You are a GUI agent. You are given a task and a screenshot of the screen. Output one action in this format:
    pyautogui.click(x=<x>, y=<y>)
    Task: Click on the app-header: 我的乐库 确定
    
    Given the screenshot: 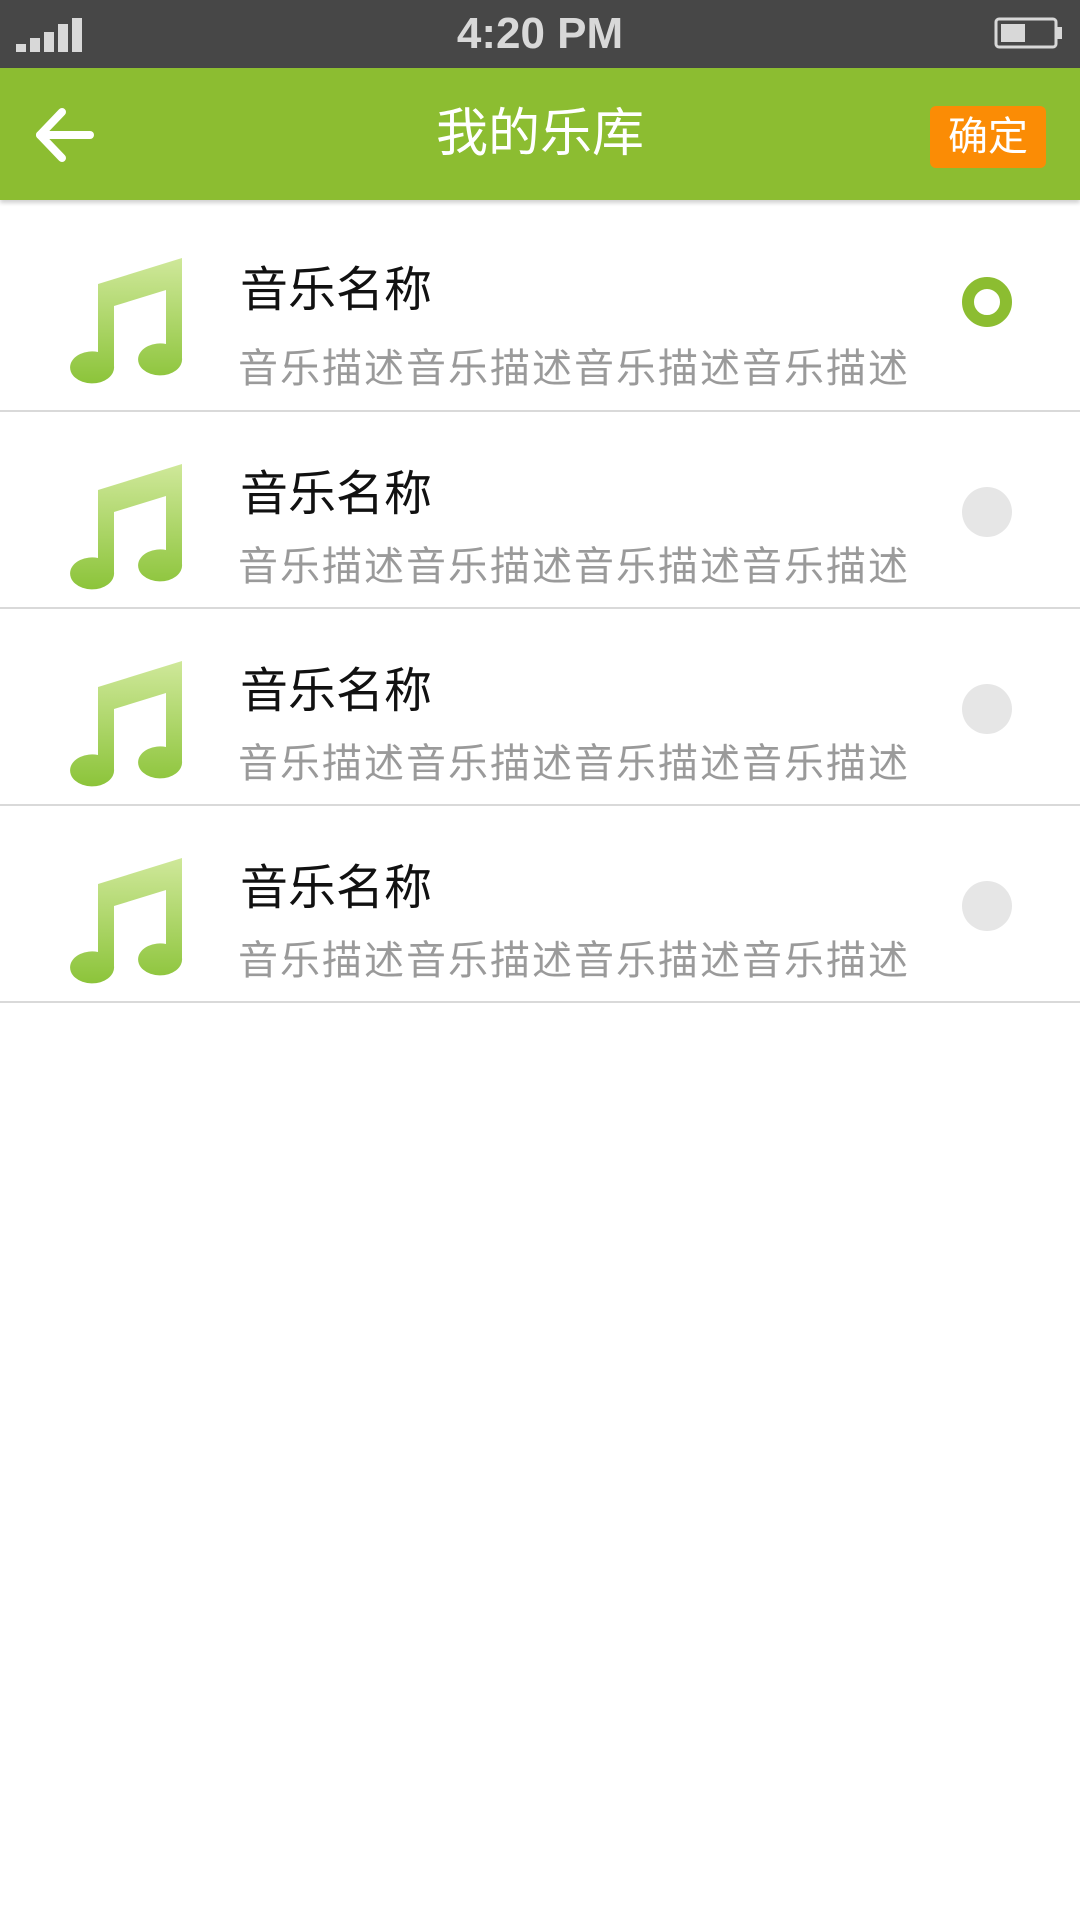 What is the action you would take?
    pyautogui.click(x=540, y=134)
    